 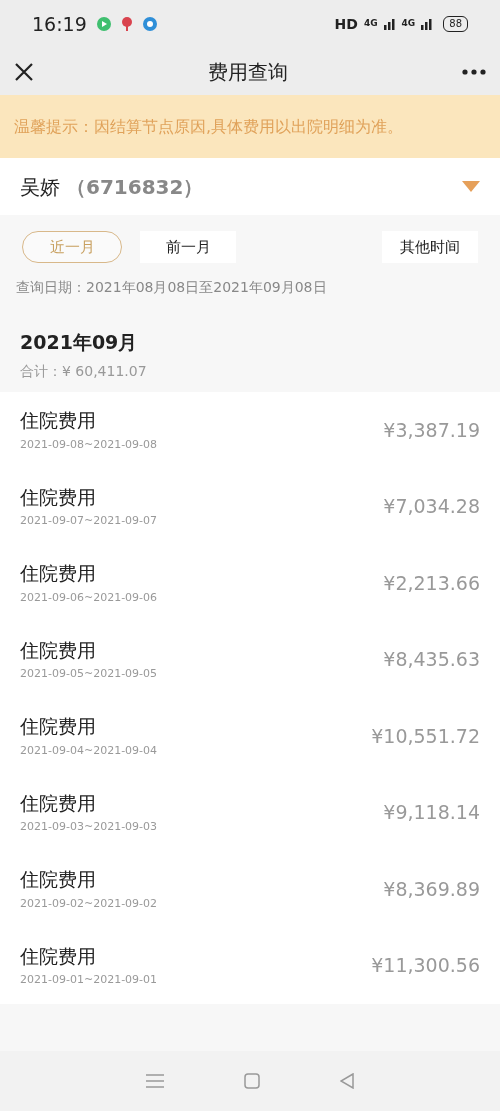 What do you see at coordinates (155, 1081) in the screenshot?
I see `menu-icon` at bounding box center [155, 1081].